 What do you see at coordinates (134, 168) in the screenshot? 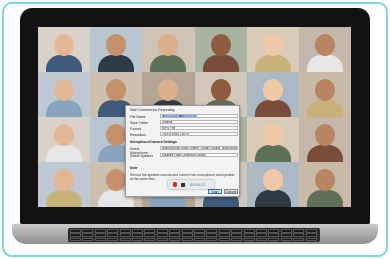
I see `note-heading: Note` at bounding box center [134, 168].